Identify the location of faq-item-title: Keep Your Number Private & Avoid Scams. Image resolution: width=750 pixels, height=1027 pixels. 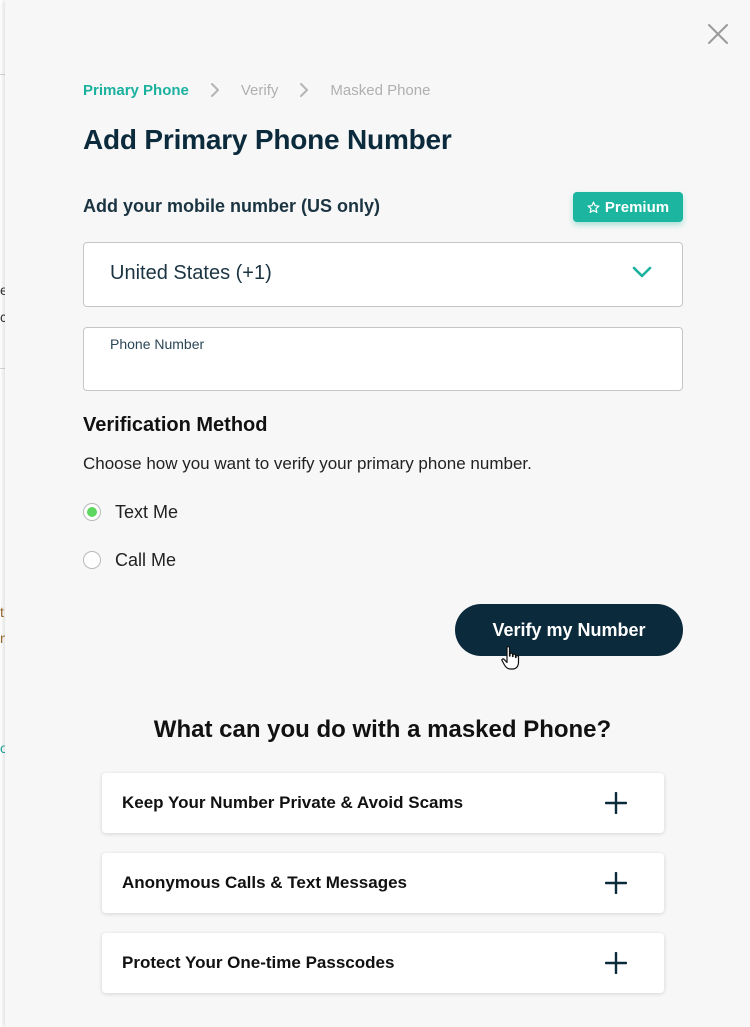
(293, 802).